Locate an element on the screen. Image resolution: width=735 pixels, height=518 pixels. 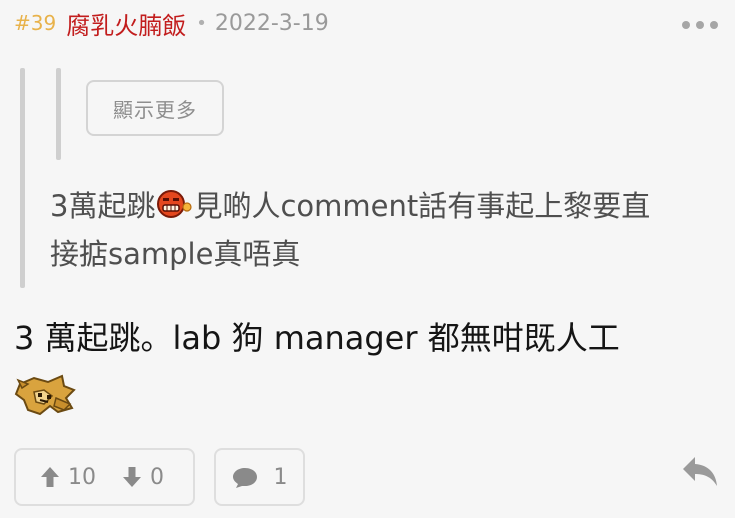
quote-line-1-start: 3萬起跳 is located at coordinates (103, 206).